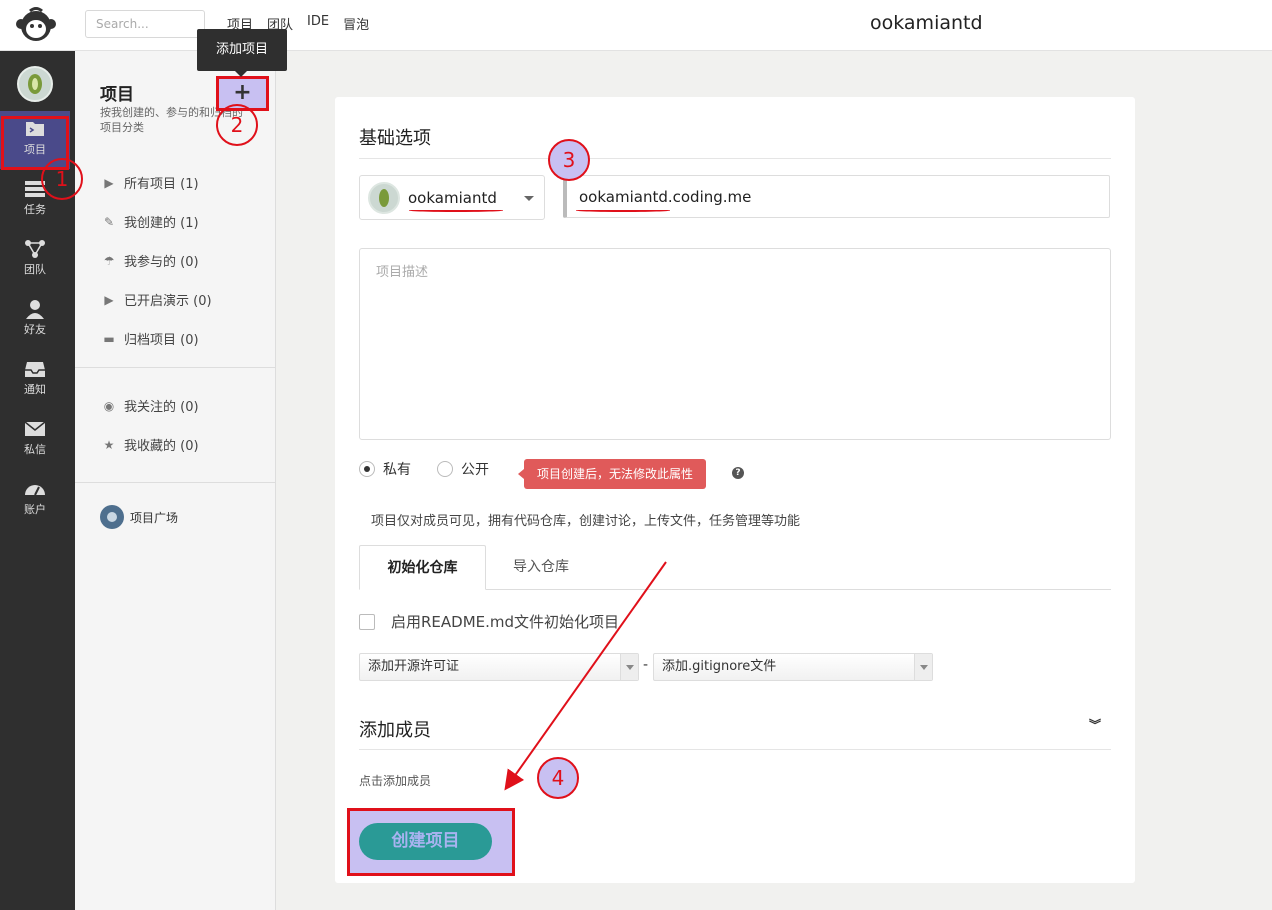  I want to click on filter-joined: ☂ 我参与的 (0), so click(157, 260).